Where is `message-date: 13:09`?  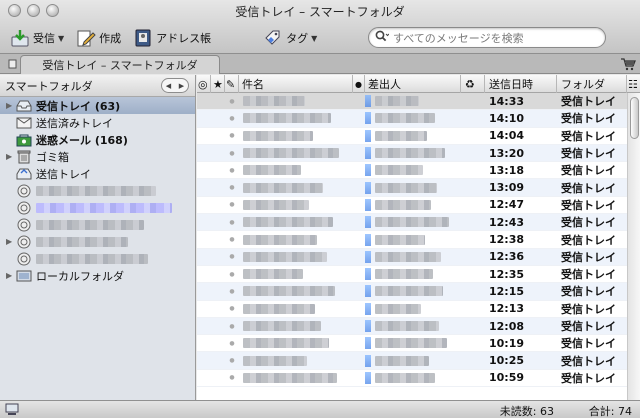 message-date: 13:09 is located at coordinates (507, 188).